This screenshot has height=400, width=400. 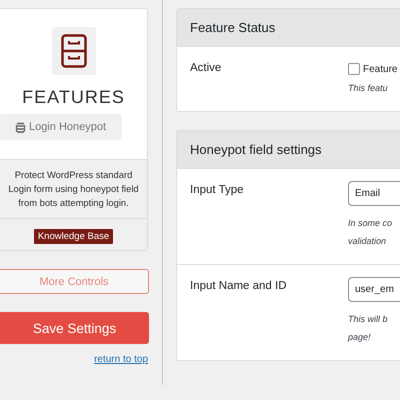 What do you see at coordinates (74, 328) in the screenshot?
I see `save-settings-button: Save Settings` at bounding box center [74, 328].